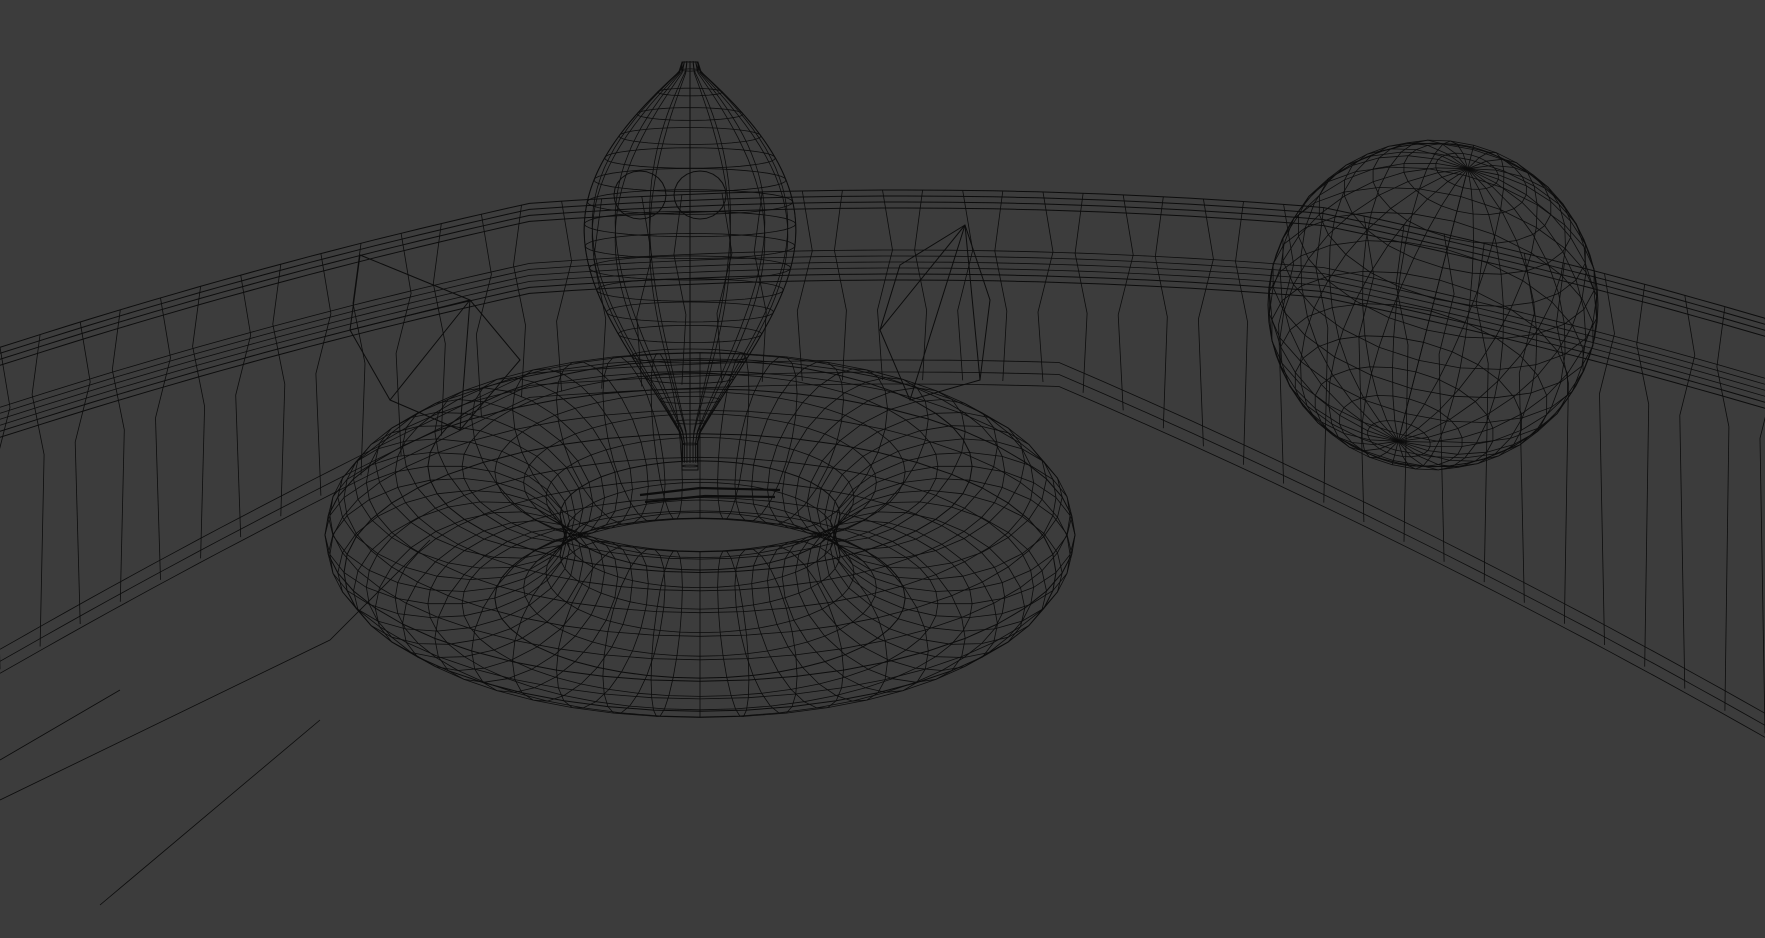 The image size is (1765, 938). Describe the element at coordinates (710, 491) in the screenshot. I see `egg-neck-band` at that location.